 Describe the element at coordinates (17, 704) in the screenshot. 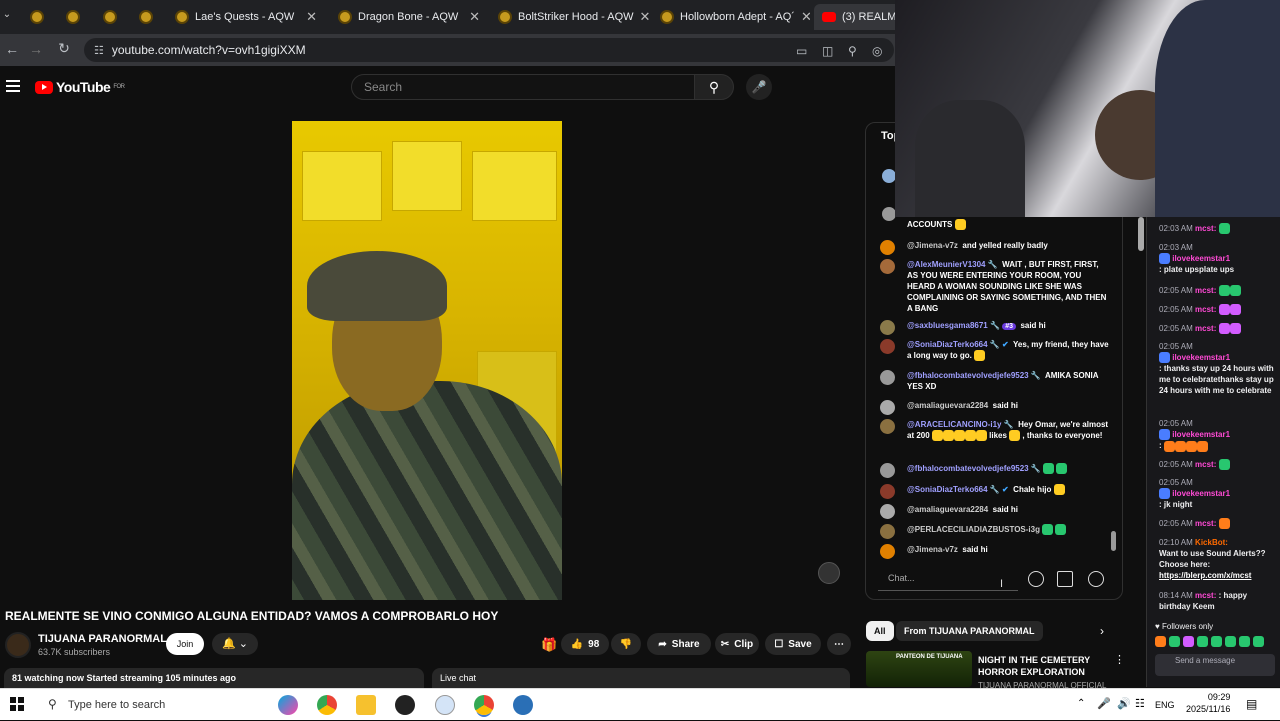

I see `windows-start-icon` at that location.